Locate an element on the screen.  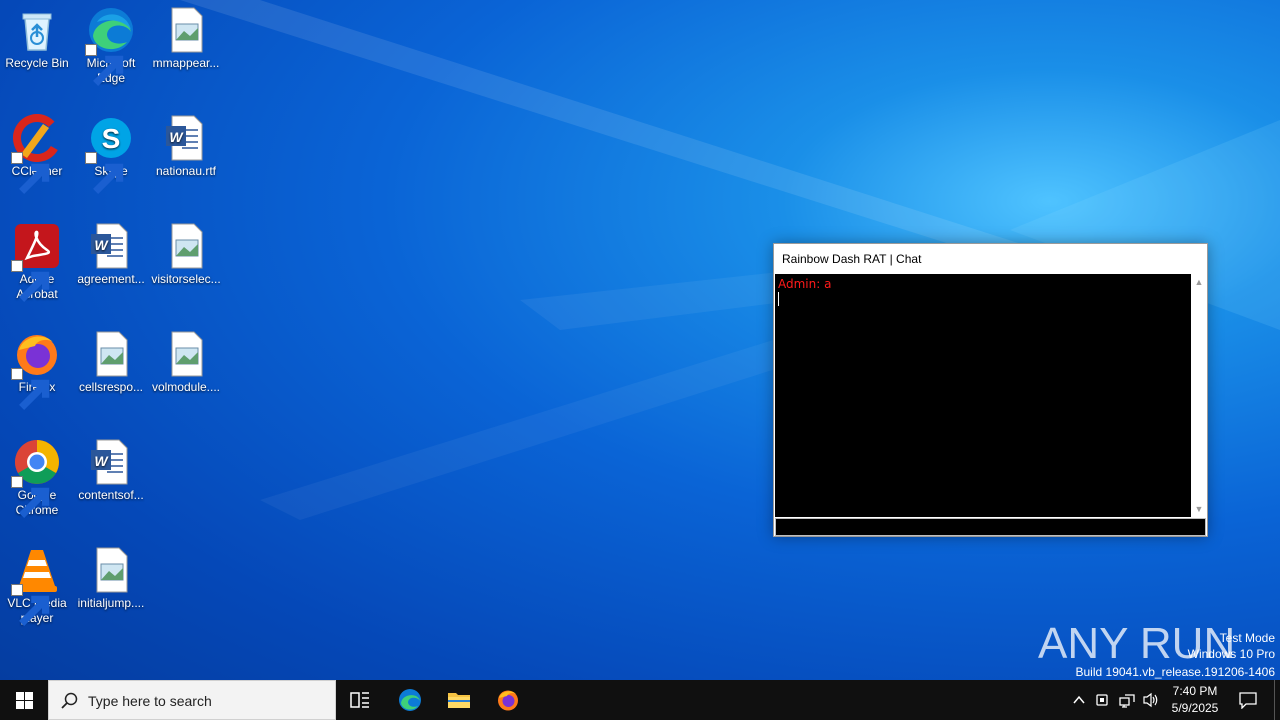
taskbar-file-explorer-button is located at coordinates (459, 700).